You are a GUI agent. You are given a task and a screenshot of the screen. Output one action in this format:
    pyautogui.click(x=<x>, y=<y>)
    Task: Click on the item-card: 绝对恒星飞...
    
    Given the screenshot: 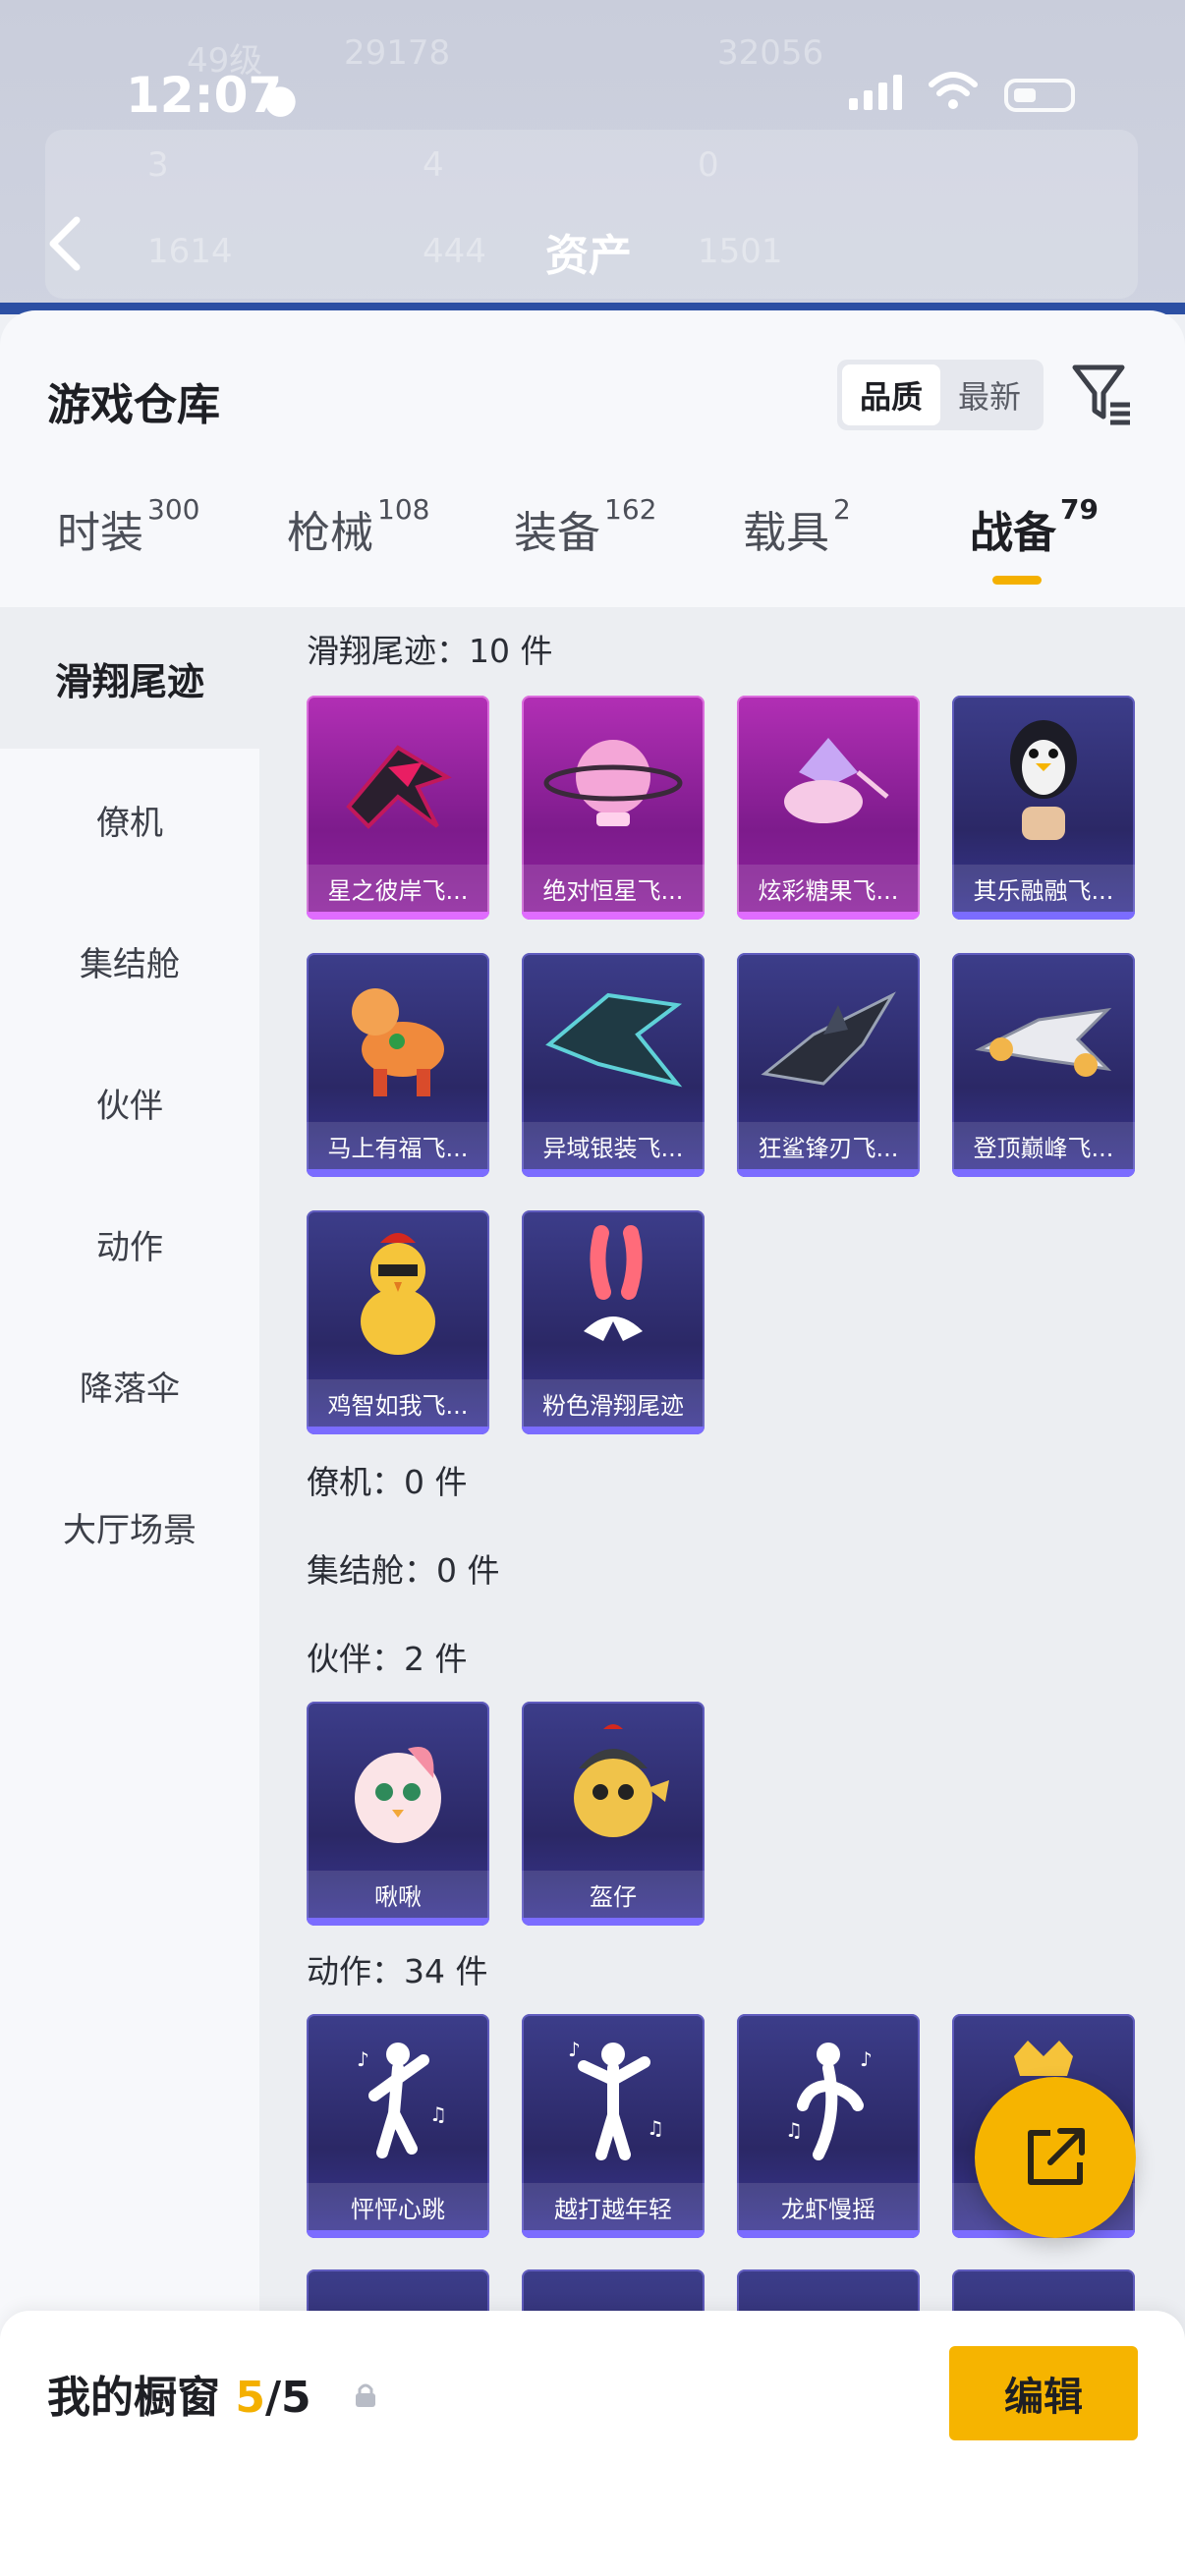 What is the action you would take?
    pyautogui.click(x=614, y=808)
    